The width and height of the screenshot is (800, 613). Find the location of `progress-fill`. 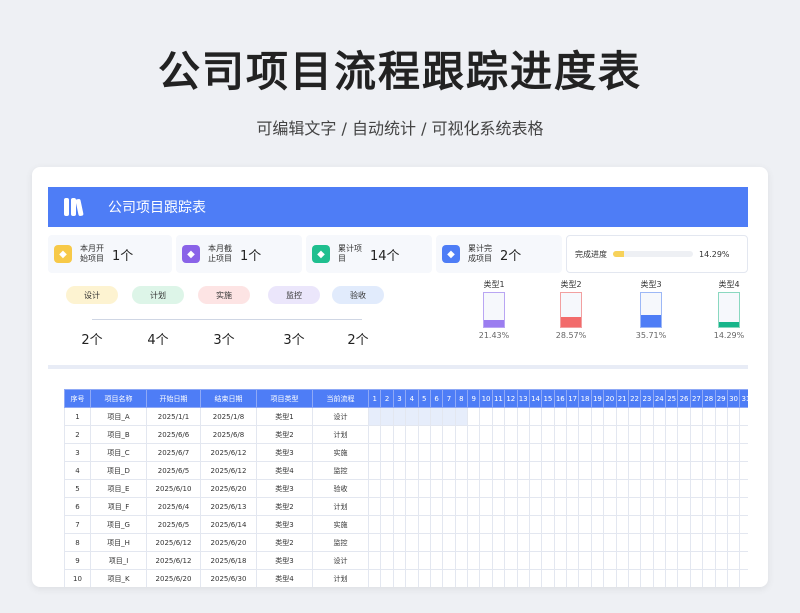

progress-fill is located at coordinates (619, 254).